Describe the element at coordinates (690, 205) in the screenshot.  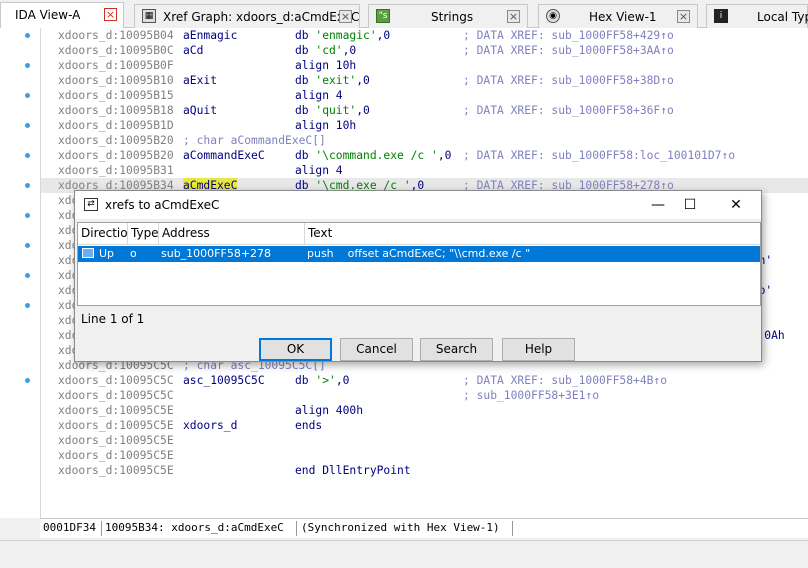
I see `maximize-icon: ☐` at that location.